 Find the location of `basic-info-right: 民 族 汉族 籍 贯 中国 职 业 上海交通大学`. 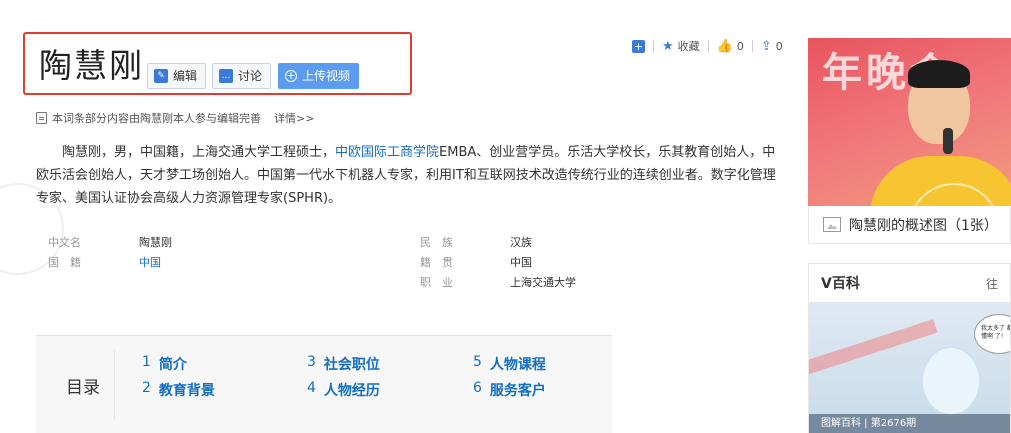

basic-info-right: 民 族 汉族 籍 贯 中国 职 业 上海交通大学 is located at coordinates (498, 263).